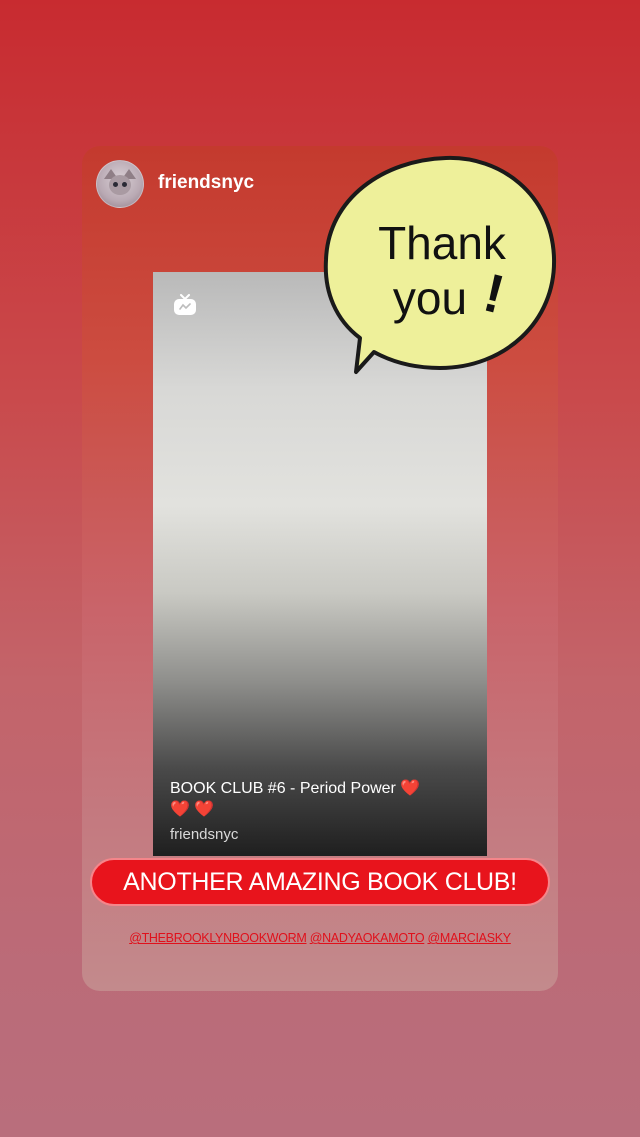  Describe the element at coordinates (430, 298) in the screenshot. I see `sticker-line2: you` at that location.